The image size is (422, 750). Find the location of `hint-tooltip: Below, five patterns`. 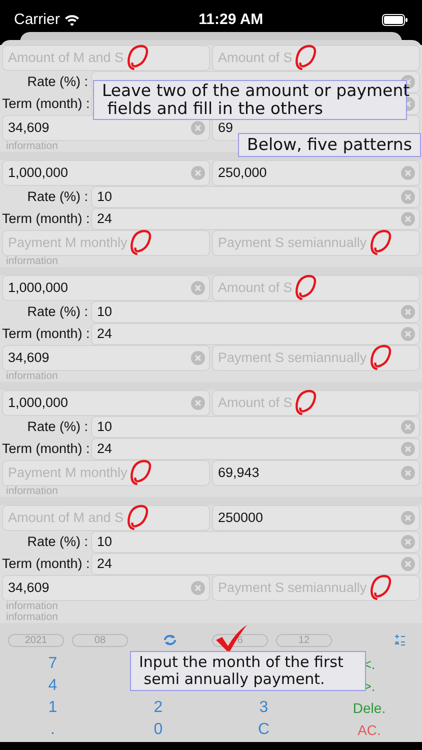

hint-tooltip: Below, five patterns is located at coordinates (329, 145).